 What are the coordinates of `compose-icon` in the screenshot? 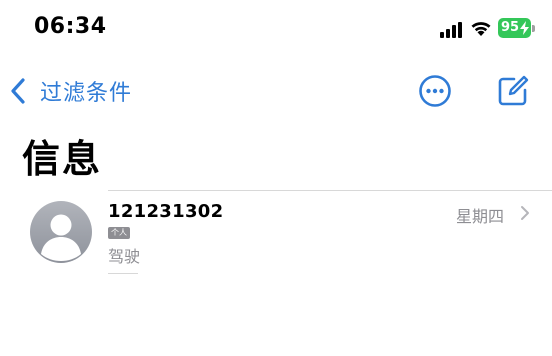 It's located at (513, 91).